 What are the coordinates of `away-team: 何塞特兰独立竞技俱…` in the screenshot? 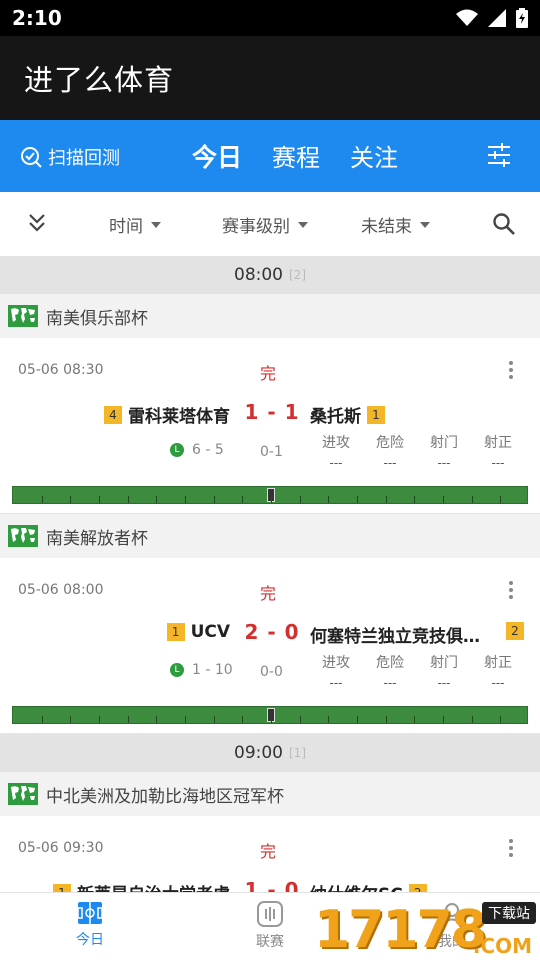 It's located at (395, 637).